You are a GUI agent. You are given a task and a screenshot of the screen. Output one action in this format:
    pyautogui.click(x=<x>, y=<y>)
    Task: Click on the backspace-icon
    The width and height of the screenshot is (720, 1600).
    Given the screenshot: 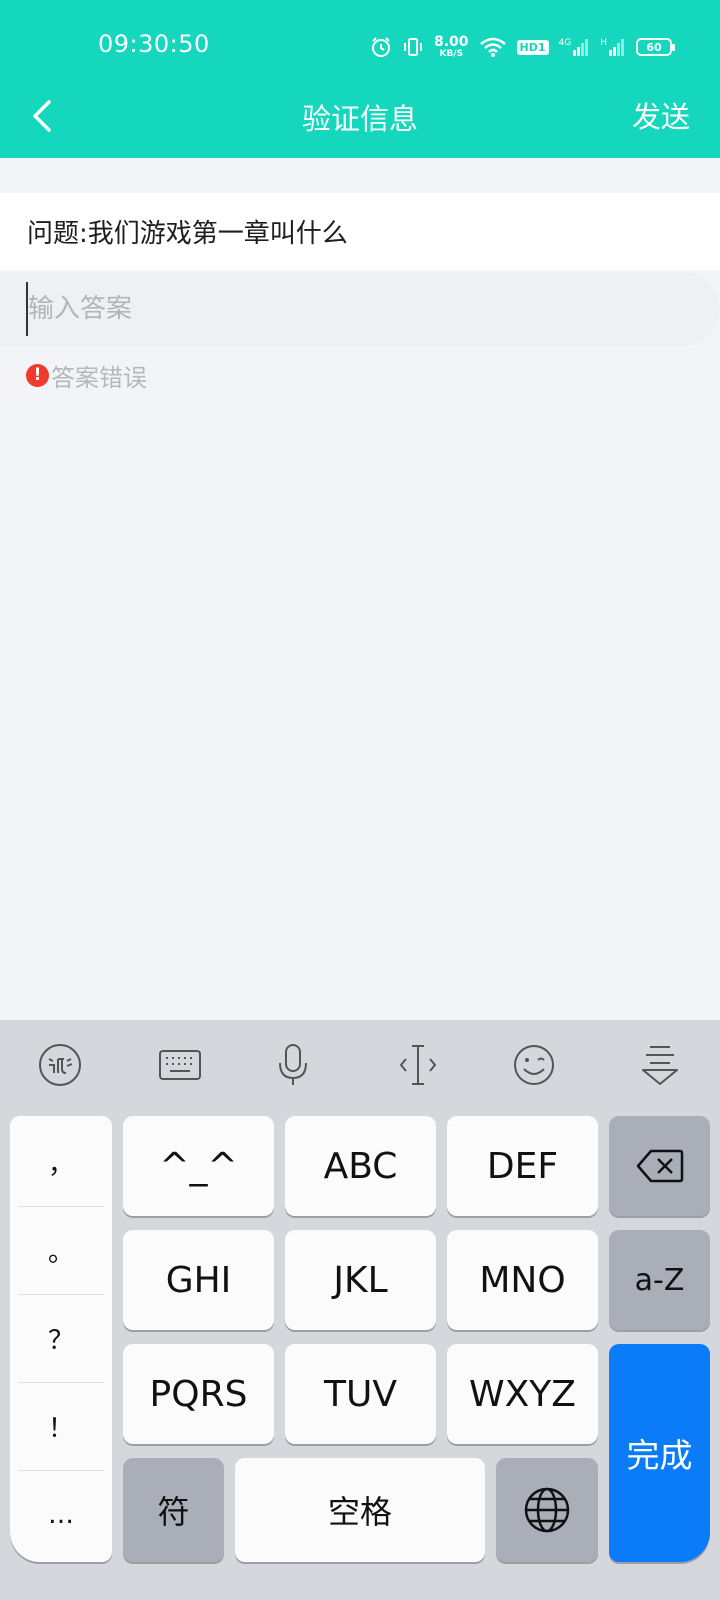 What is the action you would take?
    pyautogui.click(x=659, y=1166)
    